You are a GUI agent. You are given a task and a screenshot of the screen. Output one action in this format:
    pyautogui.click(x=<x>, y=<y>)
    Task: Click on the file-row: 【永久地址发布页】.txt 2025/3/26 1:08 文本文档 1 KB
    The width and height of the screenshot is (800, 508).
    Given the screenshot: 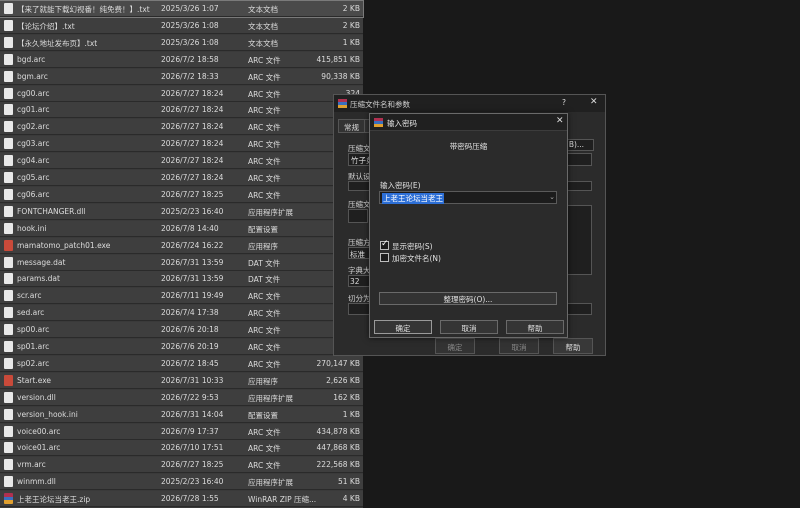 What is the action you would take?
    pyautogui.click(x=181, y=42)
    